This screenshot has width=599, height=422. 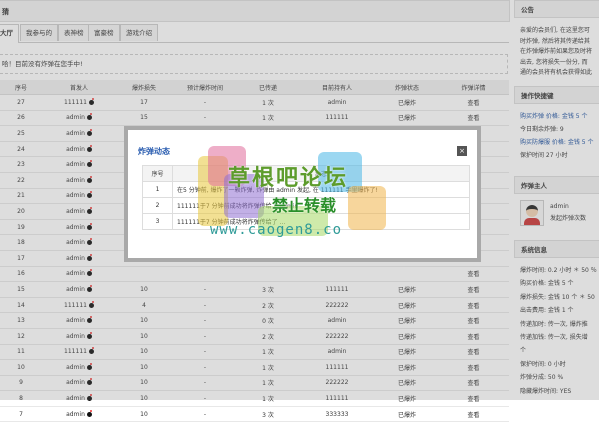 What do you see at coordinates (157, 189) in the screenshot?
I see `activity-no: 1` at bounding box center [157, 189].